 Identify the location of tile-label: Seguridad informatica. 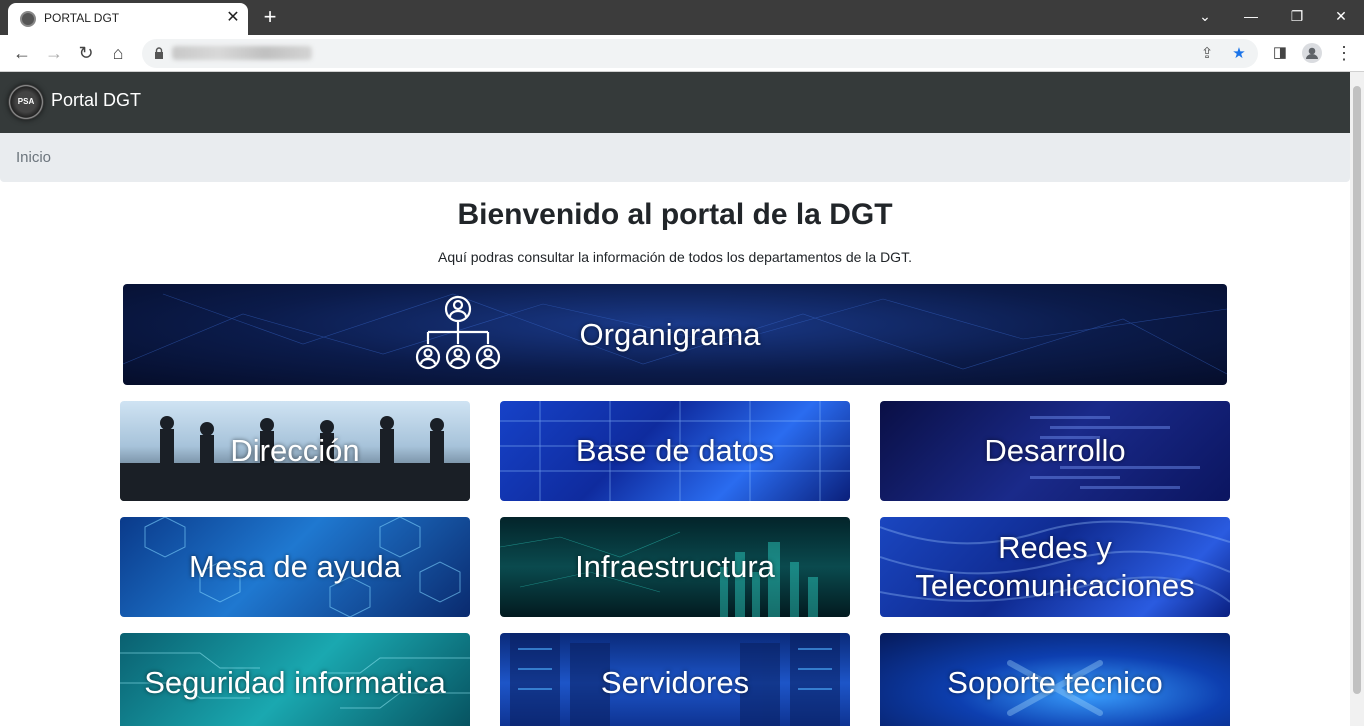
(295, 682).